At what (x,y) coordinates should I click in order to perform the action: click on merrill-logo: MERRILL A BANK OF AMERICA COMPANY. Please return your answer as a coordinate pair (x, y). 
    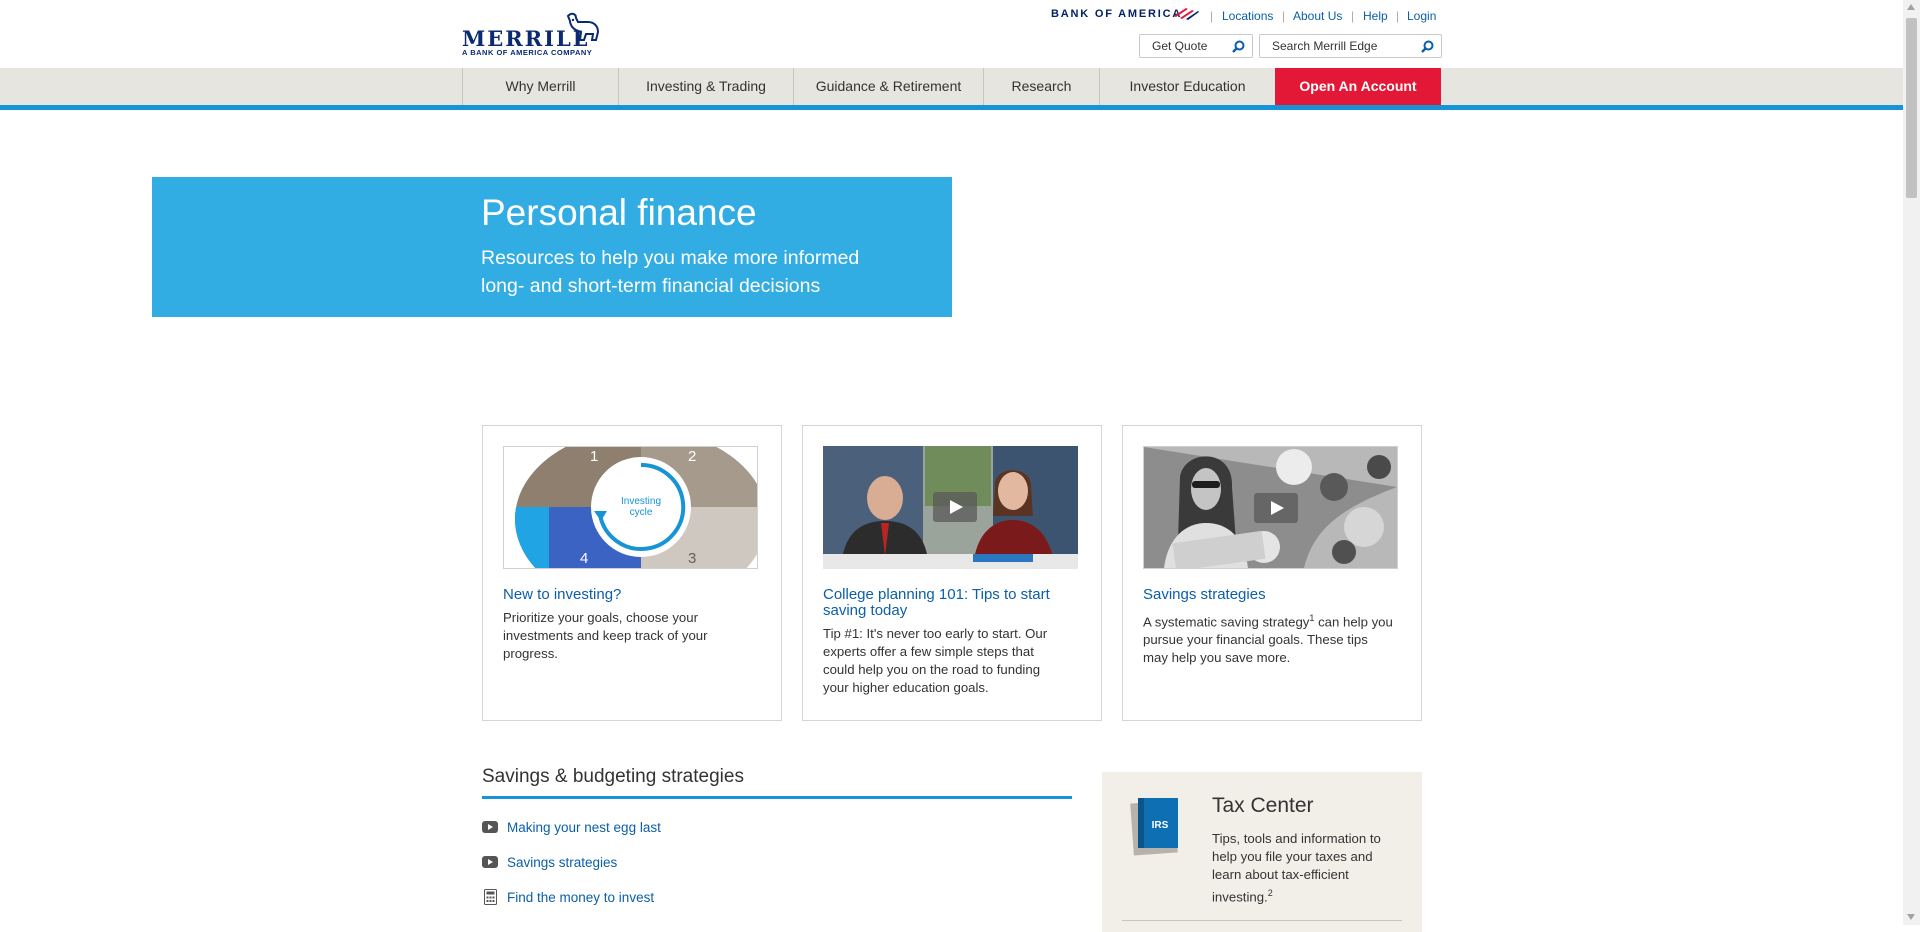
    Looking at the image, I should click on (542, 35).